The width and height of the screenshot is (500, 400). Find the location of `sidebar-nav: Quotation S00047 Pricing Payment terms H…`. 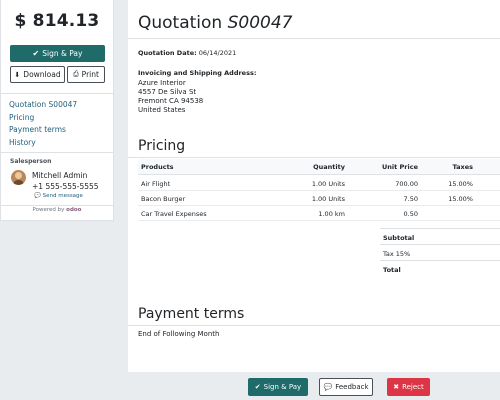

sidebar-nav: Quotation S00047 Pricing Payment terms H… is located at coordinates (59, 124).